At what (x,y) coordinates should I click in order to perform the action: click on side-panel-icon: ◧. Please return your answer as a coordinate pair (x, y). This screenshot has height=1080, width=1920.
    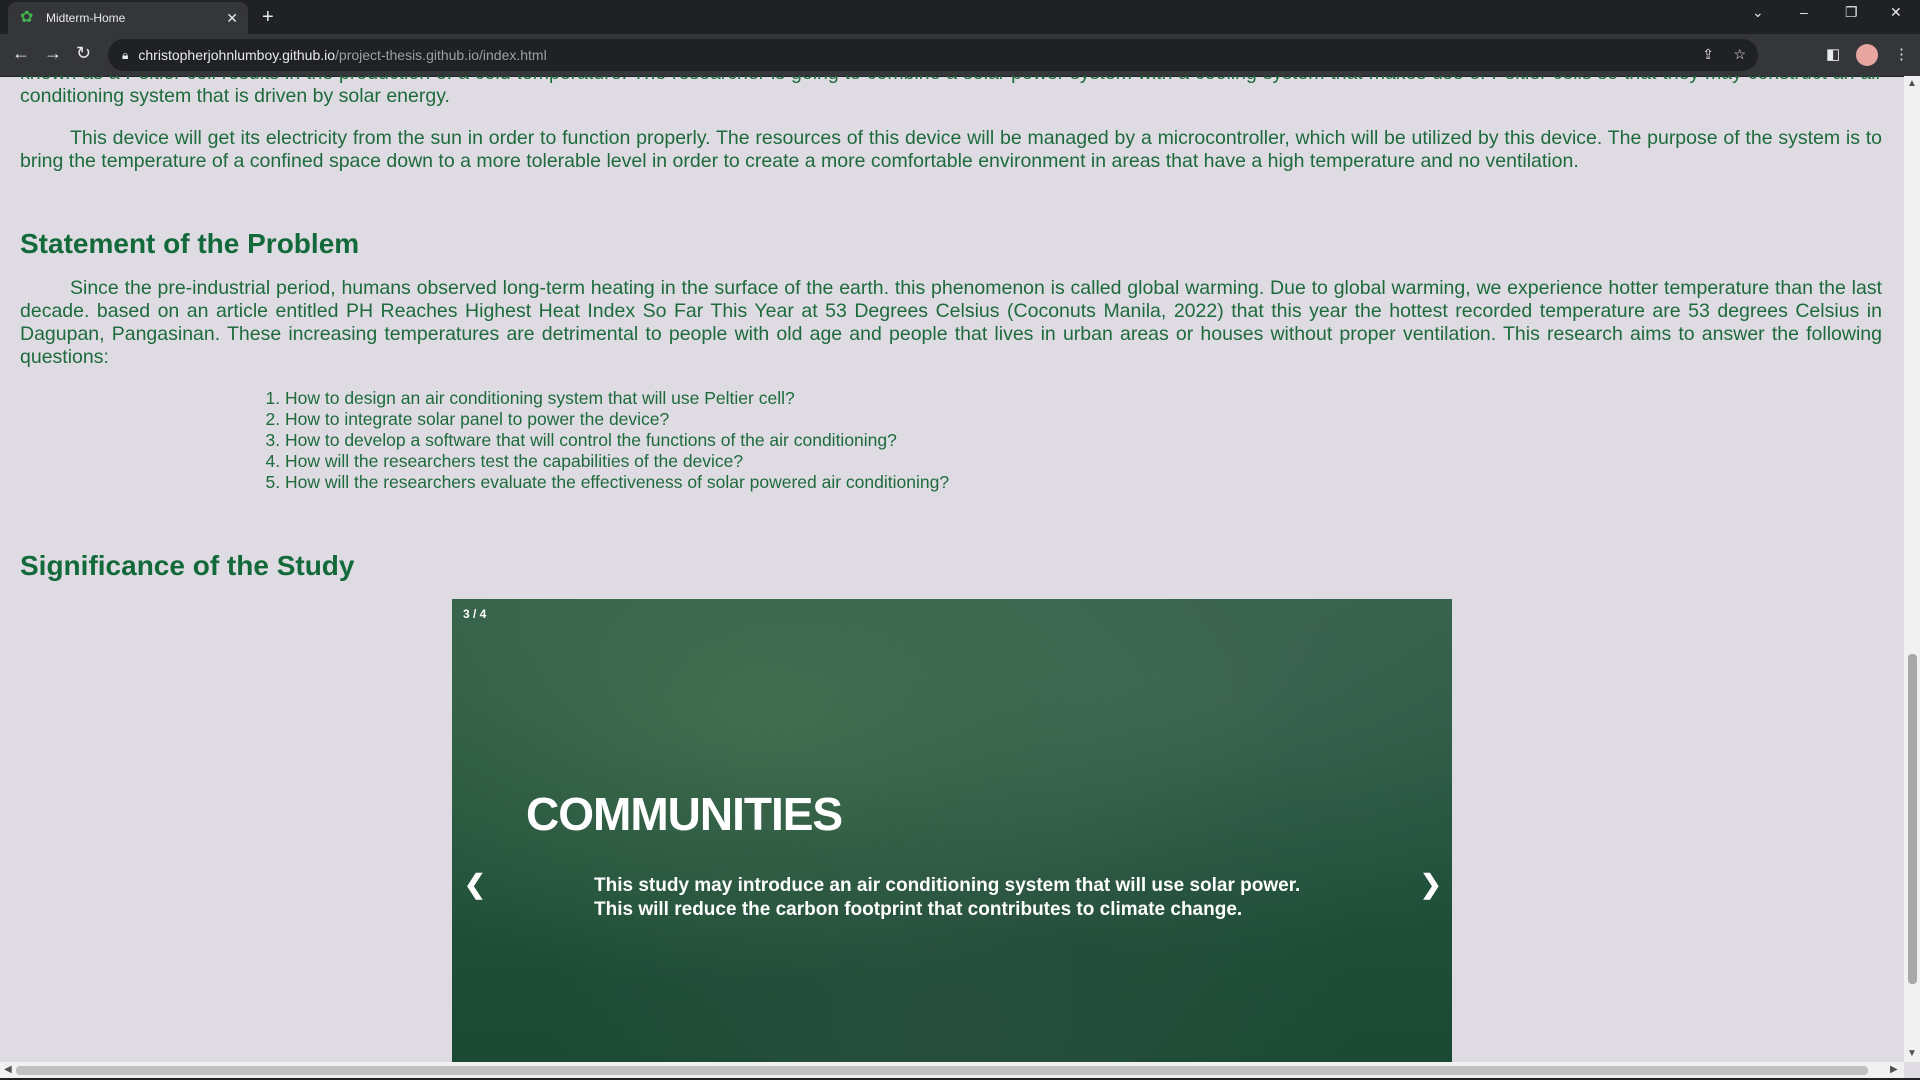
    Looking at the image, I should click on (1833, 54).